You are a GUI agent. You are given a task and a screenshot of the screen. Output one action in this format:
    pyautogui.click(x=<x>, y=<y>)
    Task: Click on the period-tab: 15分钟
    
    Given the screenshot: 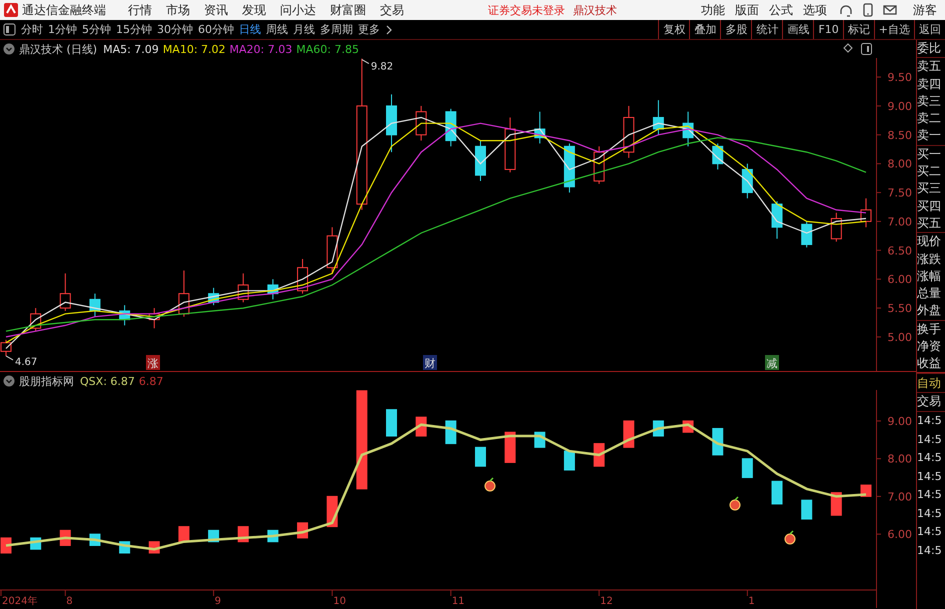 What is the action you would take?
    pyautogui.click(x=134, y=29)
    